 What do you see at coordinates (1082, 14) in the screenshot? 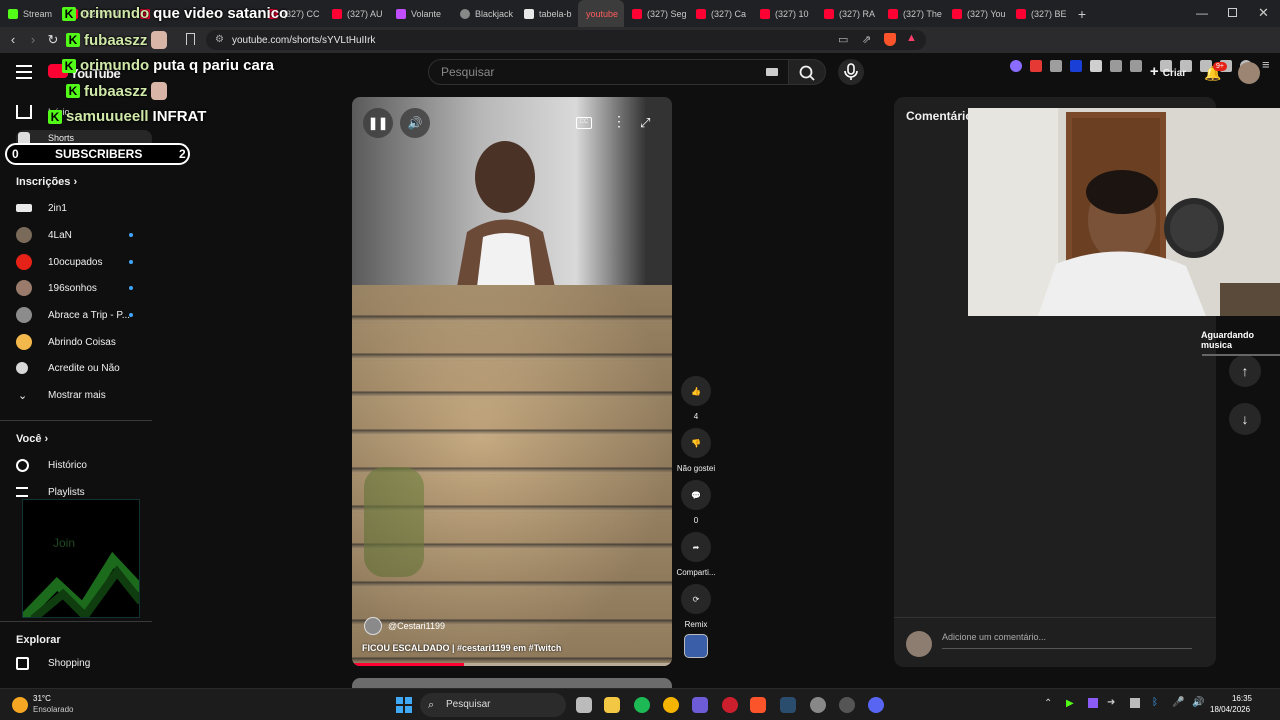
I see `new-tab-button: +` at bounding box center [1082, 14].